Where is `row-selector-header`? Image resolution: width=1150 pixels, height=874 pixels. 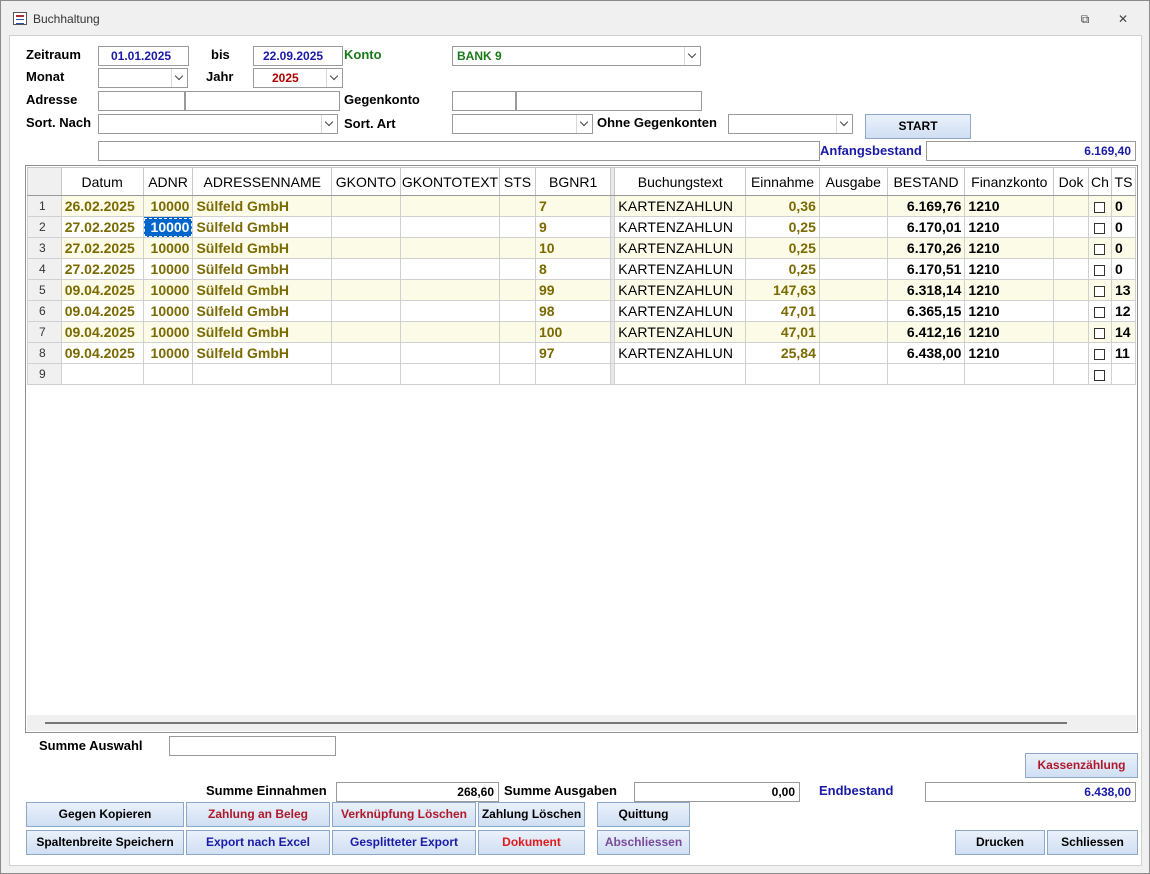 row-selector-header is located at coordinates (44, 181).